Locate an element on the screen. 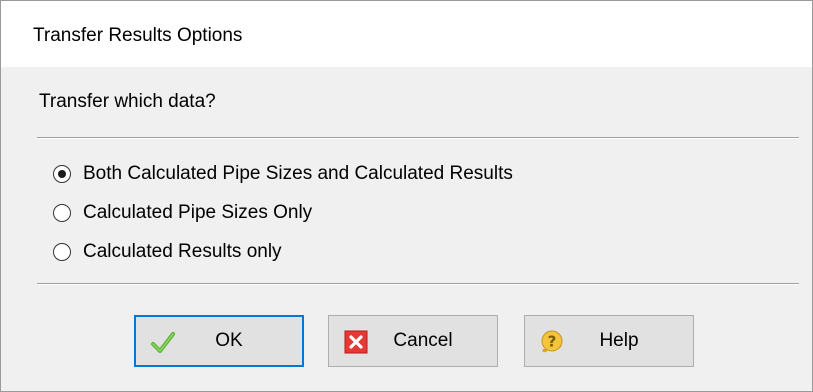  cancel-button: Cancel is located at coordinates (413, 341).